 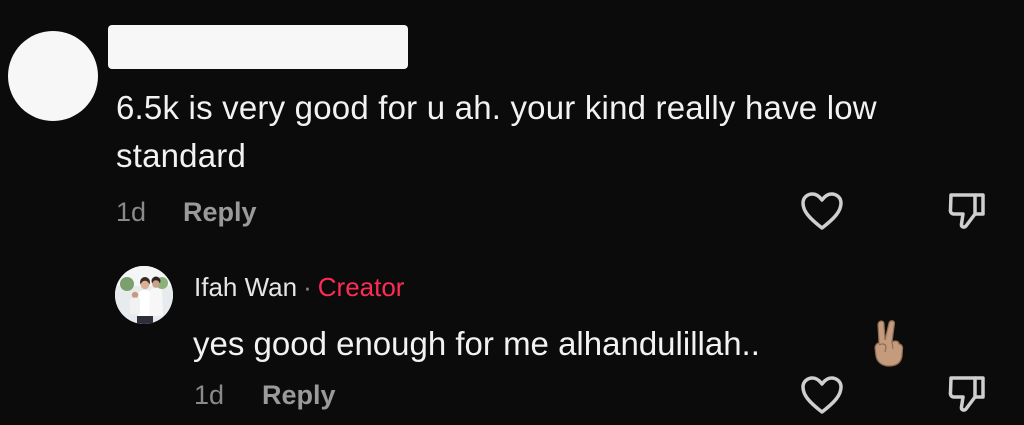 I want to click on reply-timestamp: 1d, so click(x=209, y=395).